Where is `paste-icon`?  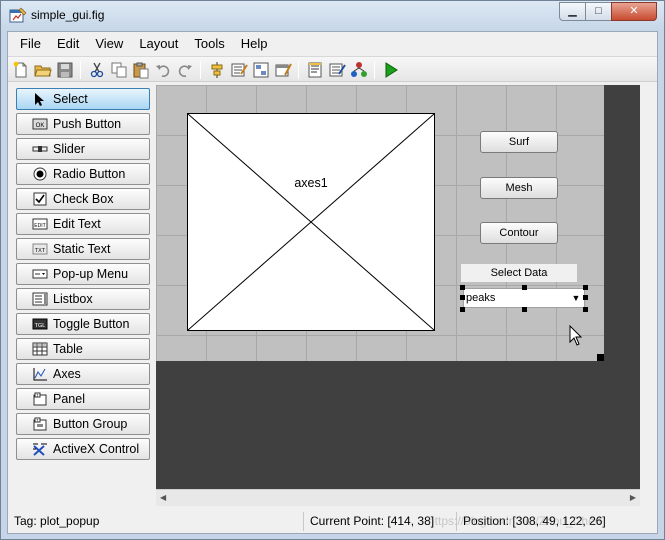
paste-icon is located at coordinates (141, 70).